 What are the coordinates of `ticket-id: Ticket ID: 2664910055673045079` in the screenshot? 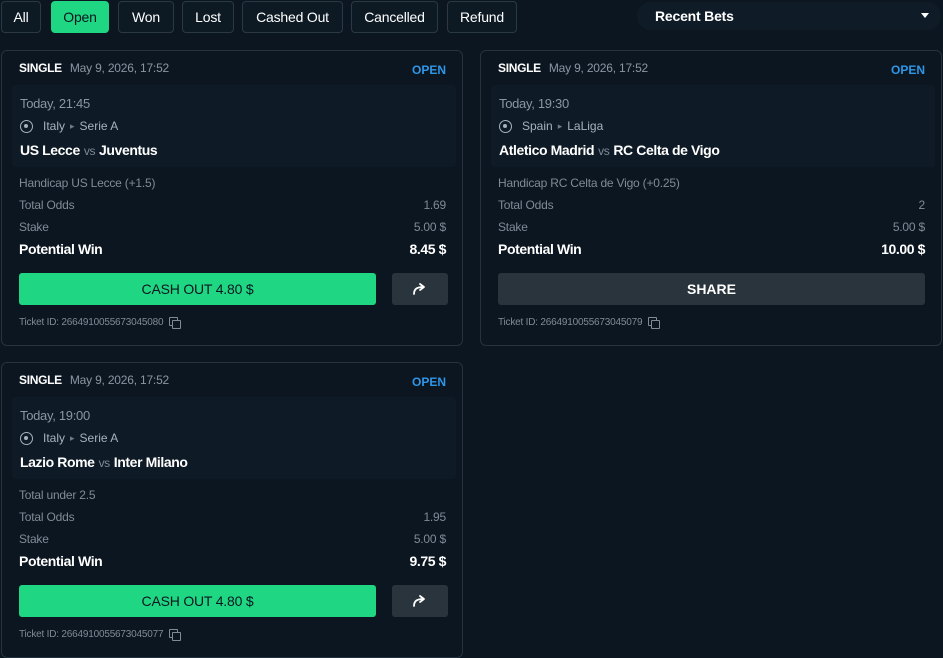 It's located at (579, 323).